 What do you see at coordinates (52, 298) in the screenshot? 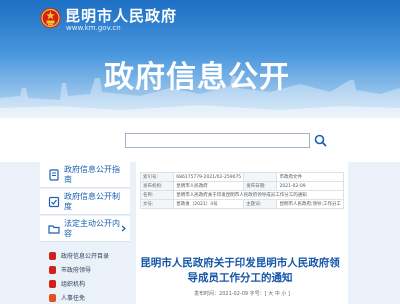
I see `person-icon` at bounding box center [52, 298].